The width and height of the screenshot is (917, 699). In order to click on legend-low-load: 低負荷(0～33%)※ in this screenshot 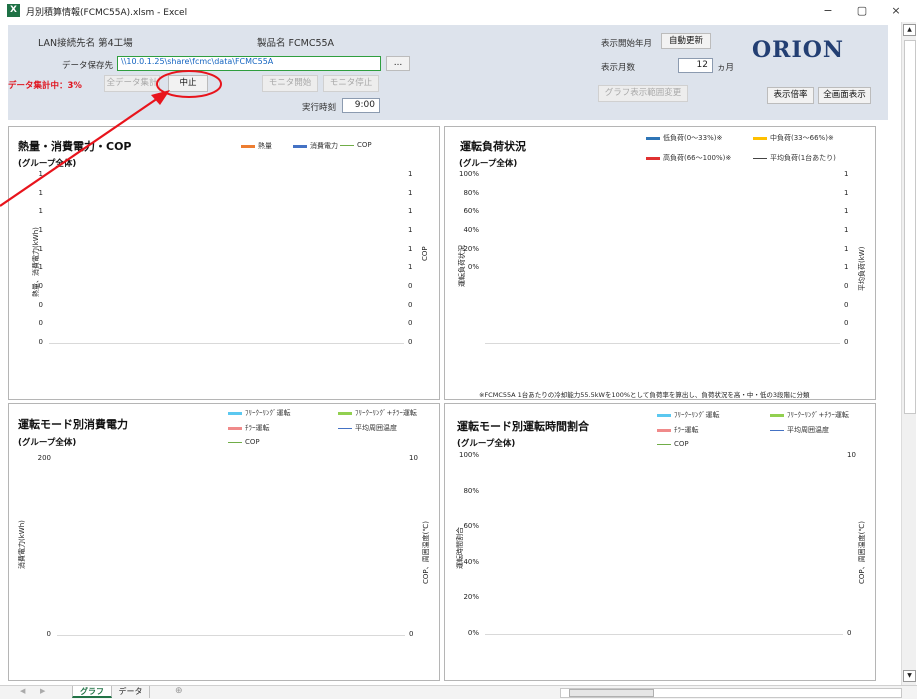, I will do `click(684, 138)`.